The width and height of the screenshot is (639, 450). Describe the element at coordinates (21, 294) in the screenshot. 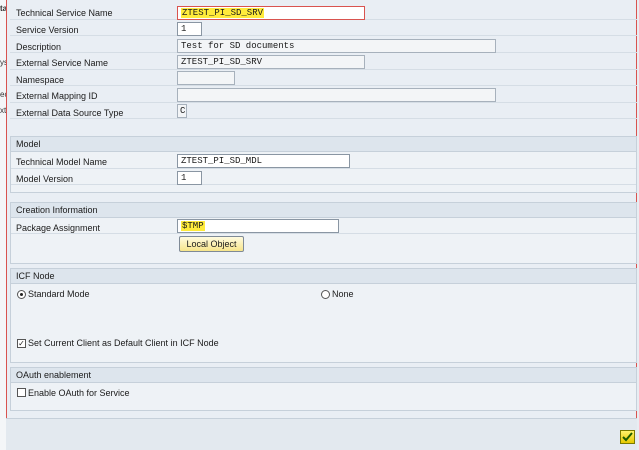

I see `standard-mode-radio` at that location.